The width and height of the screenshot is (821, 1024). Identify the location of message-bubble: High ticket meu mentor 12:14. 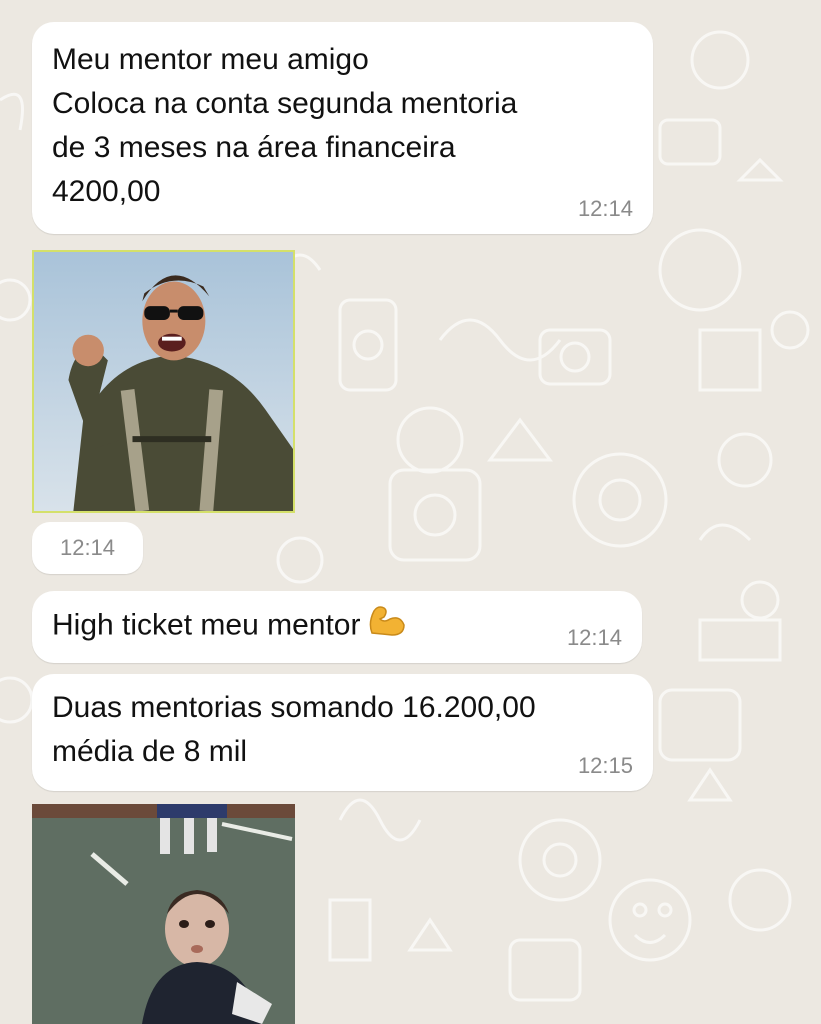
(337, 627).